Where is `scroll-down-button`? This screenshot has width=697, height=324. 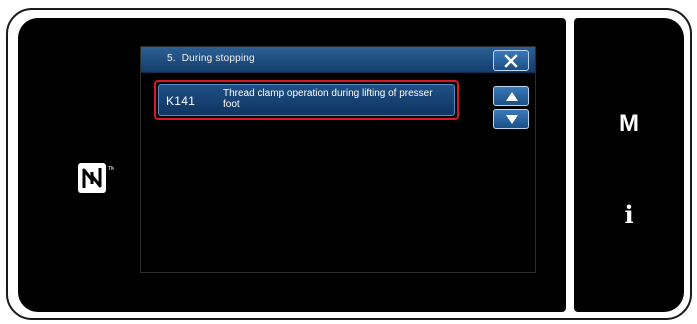 scroll-down-button is located at coordinates (511, 119).